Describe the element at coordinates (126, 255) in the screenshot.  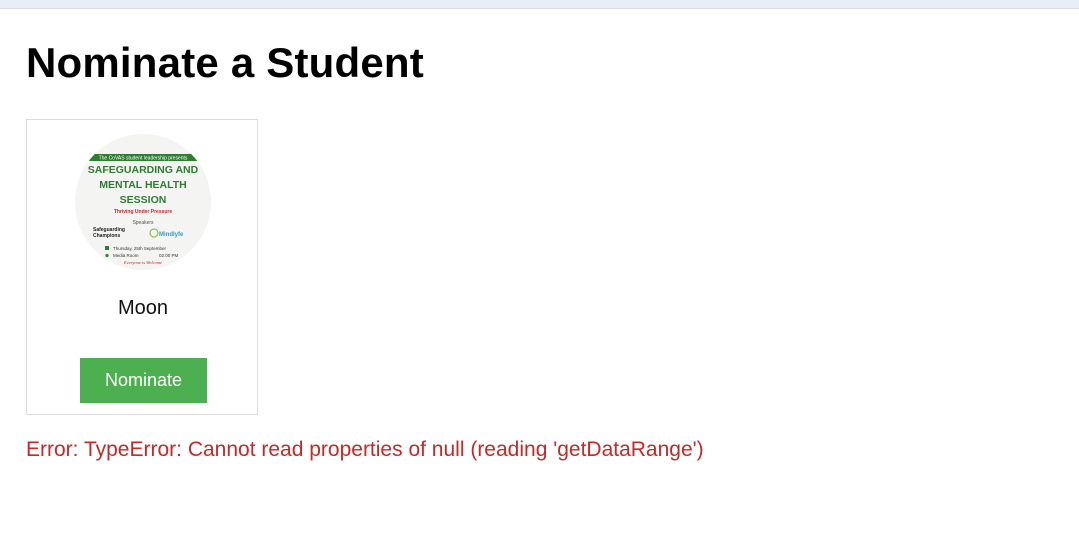
I see `poster-venue: Media Room` at that location.